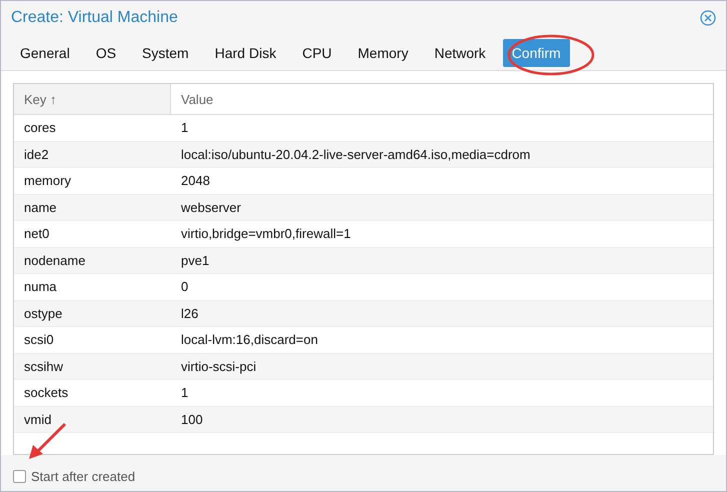 The image size is (727, 492). I want to click on table-cell-text: virtio-scsi-pci, so click(219, 366).